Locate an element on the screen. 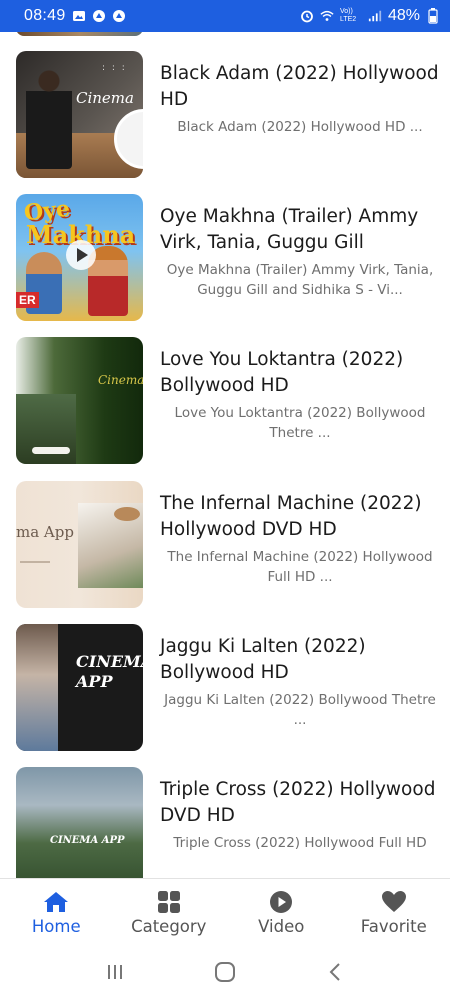 This screenshot has width=450, height=1000. battery-level: 48% is located at coordinates (403, 15).